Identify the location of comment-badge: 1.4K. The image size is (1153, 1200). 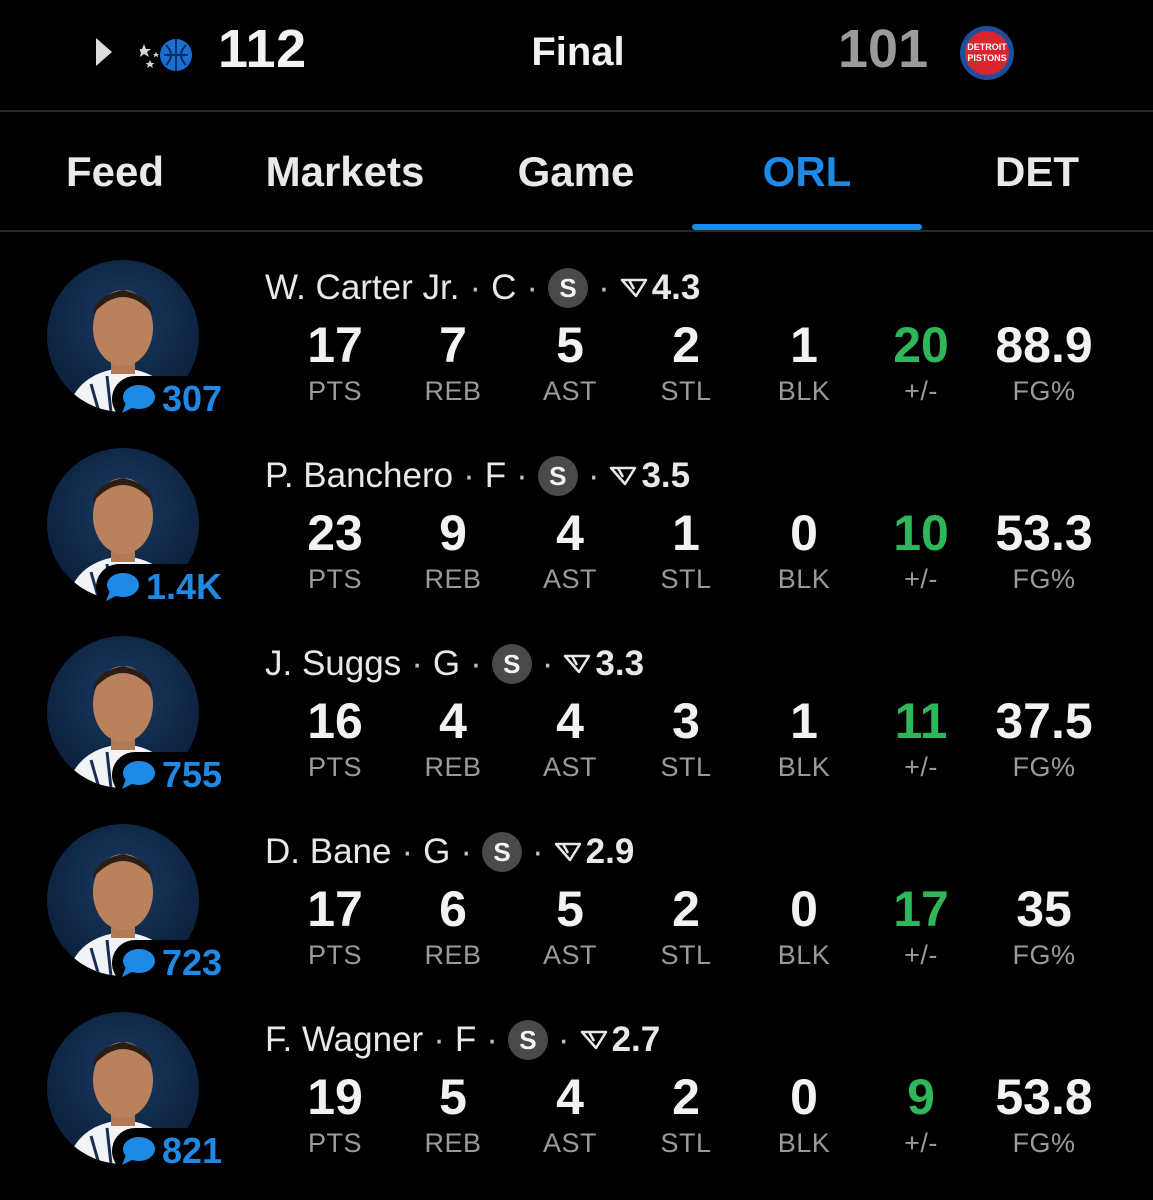
(162, 587).